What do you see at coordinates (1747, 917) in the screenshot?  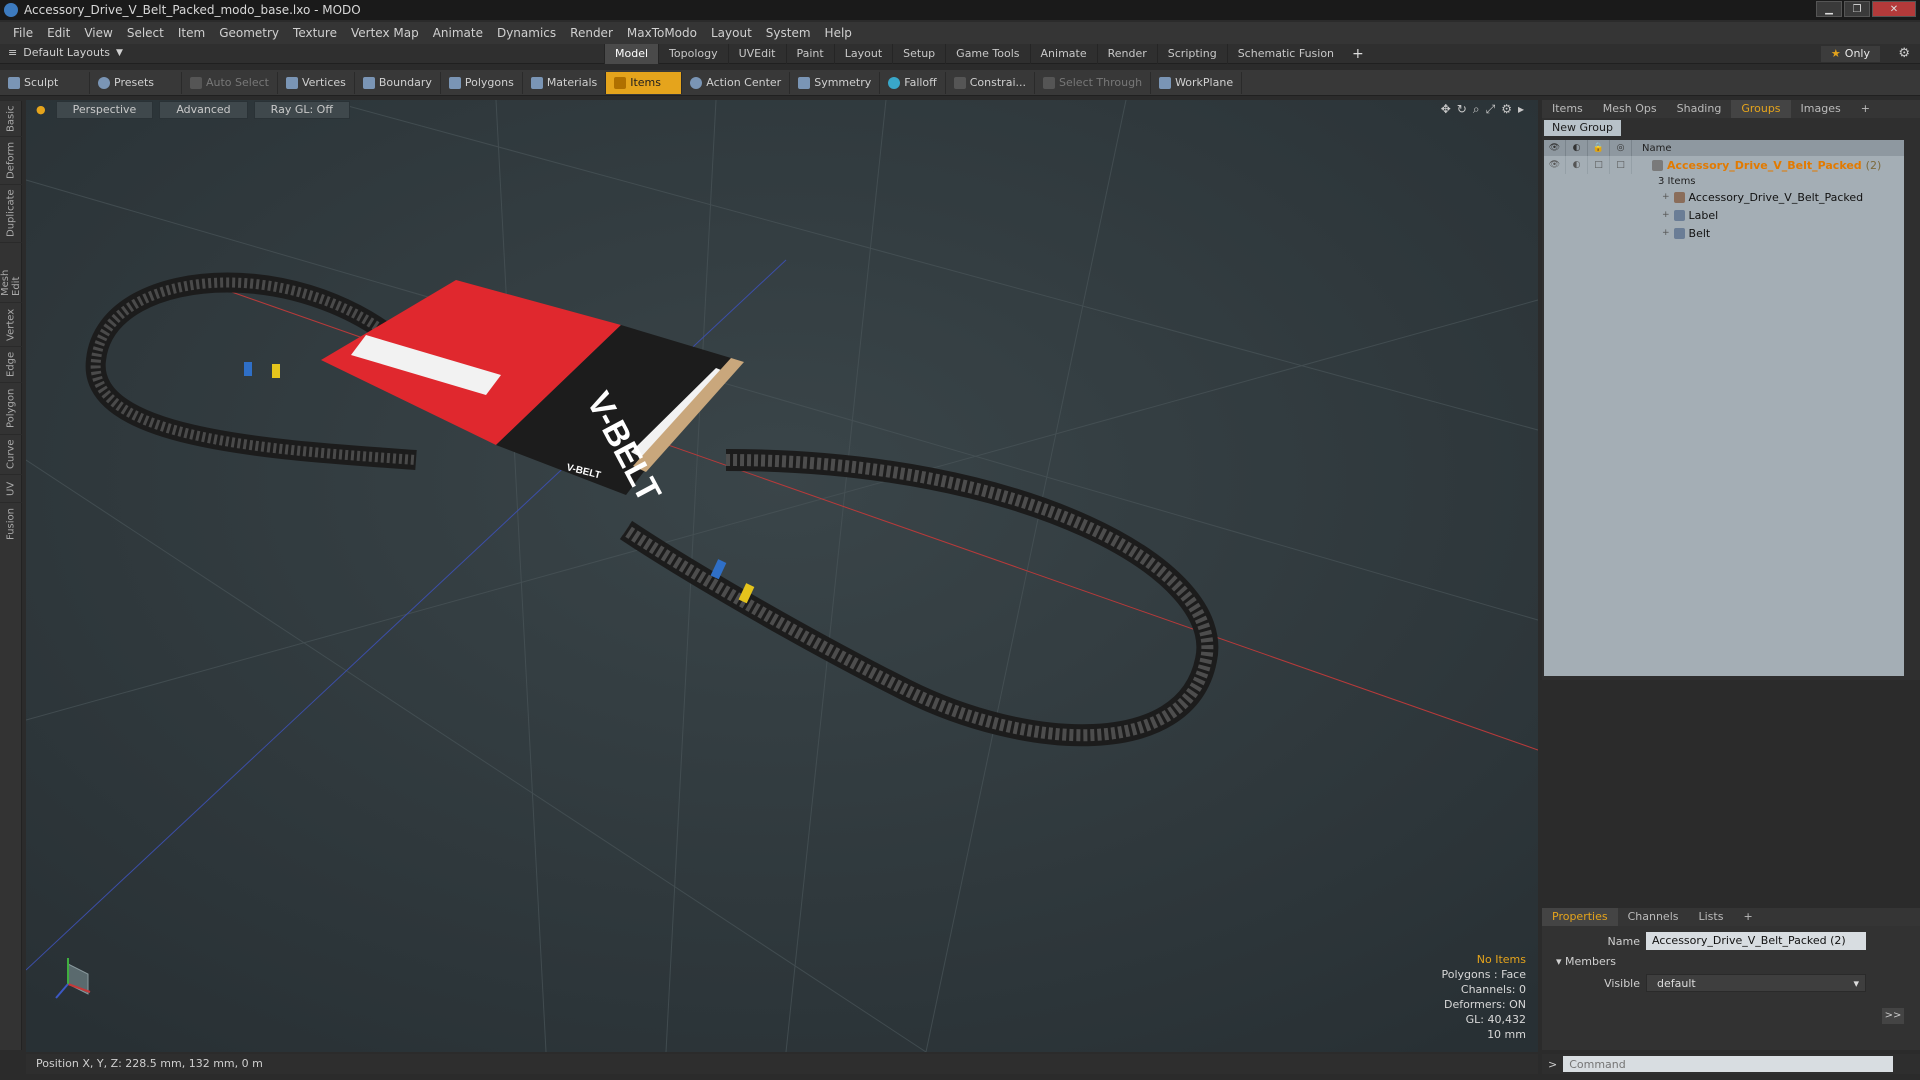 I see `add-properties-tab-icon: +` at bounding box center [1747, 917].